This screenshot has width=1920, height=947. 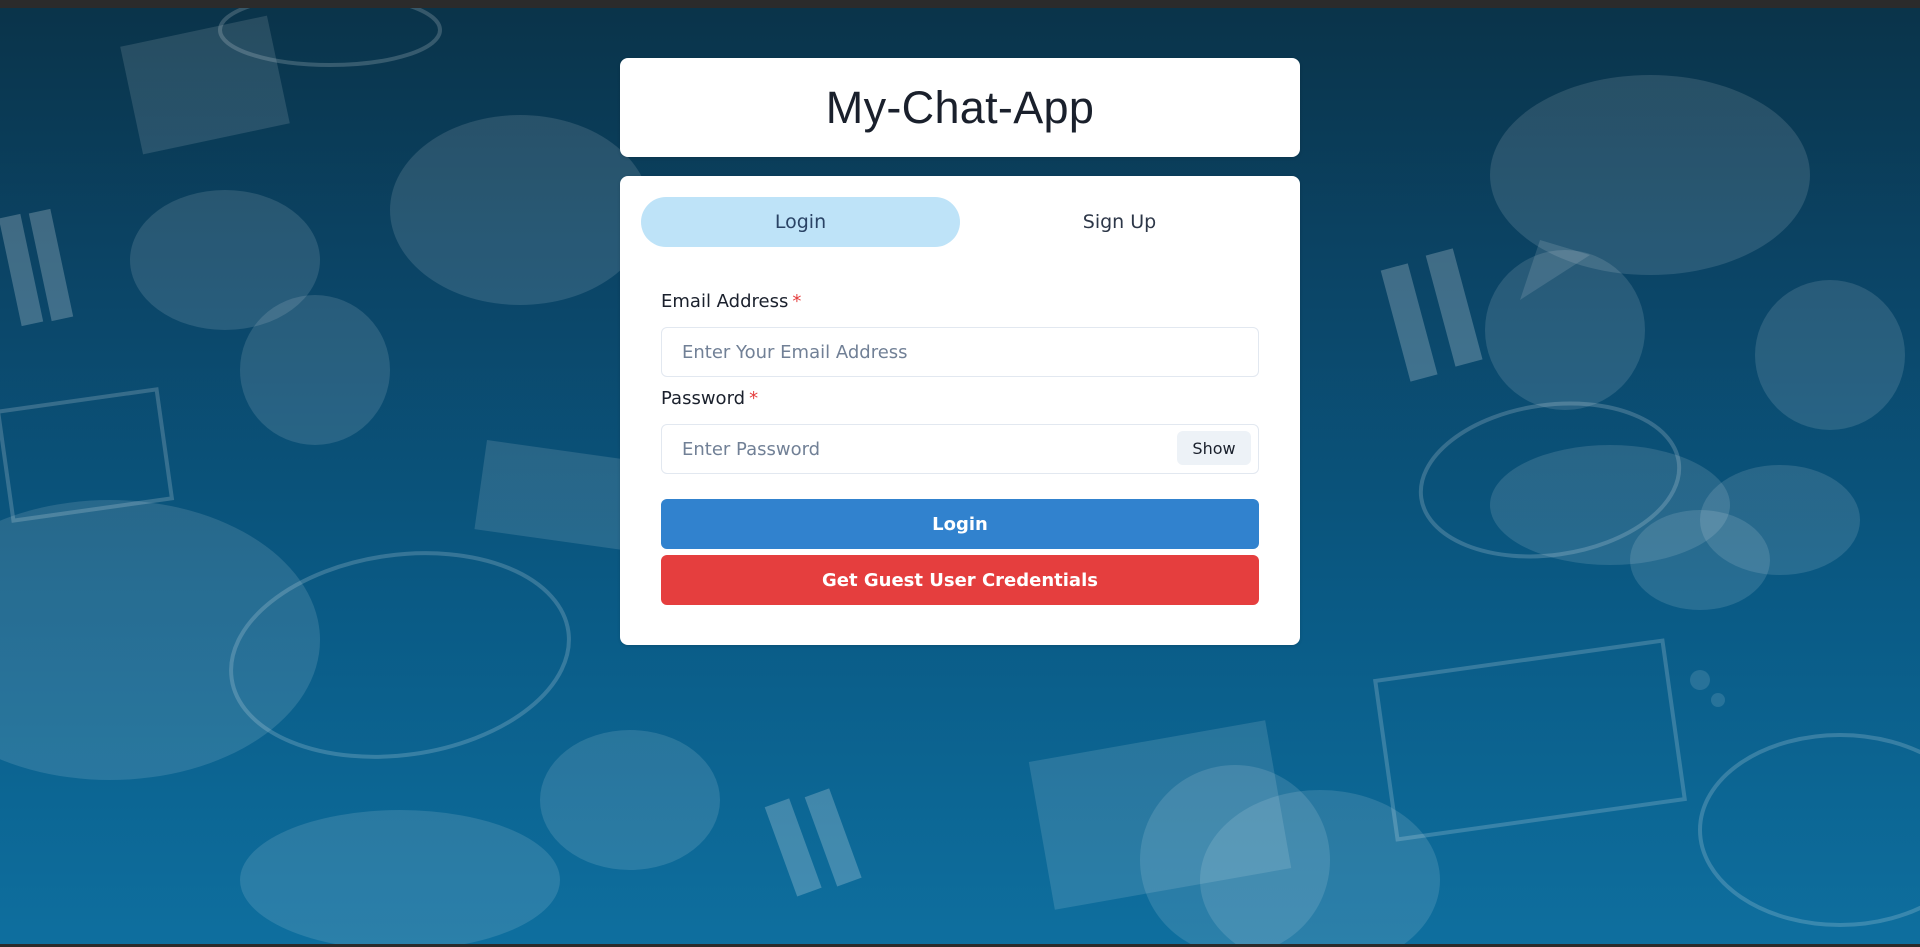 I want to click on login-button: Login, so click(x=960, y=524).